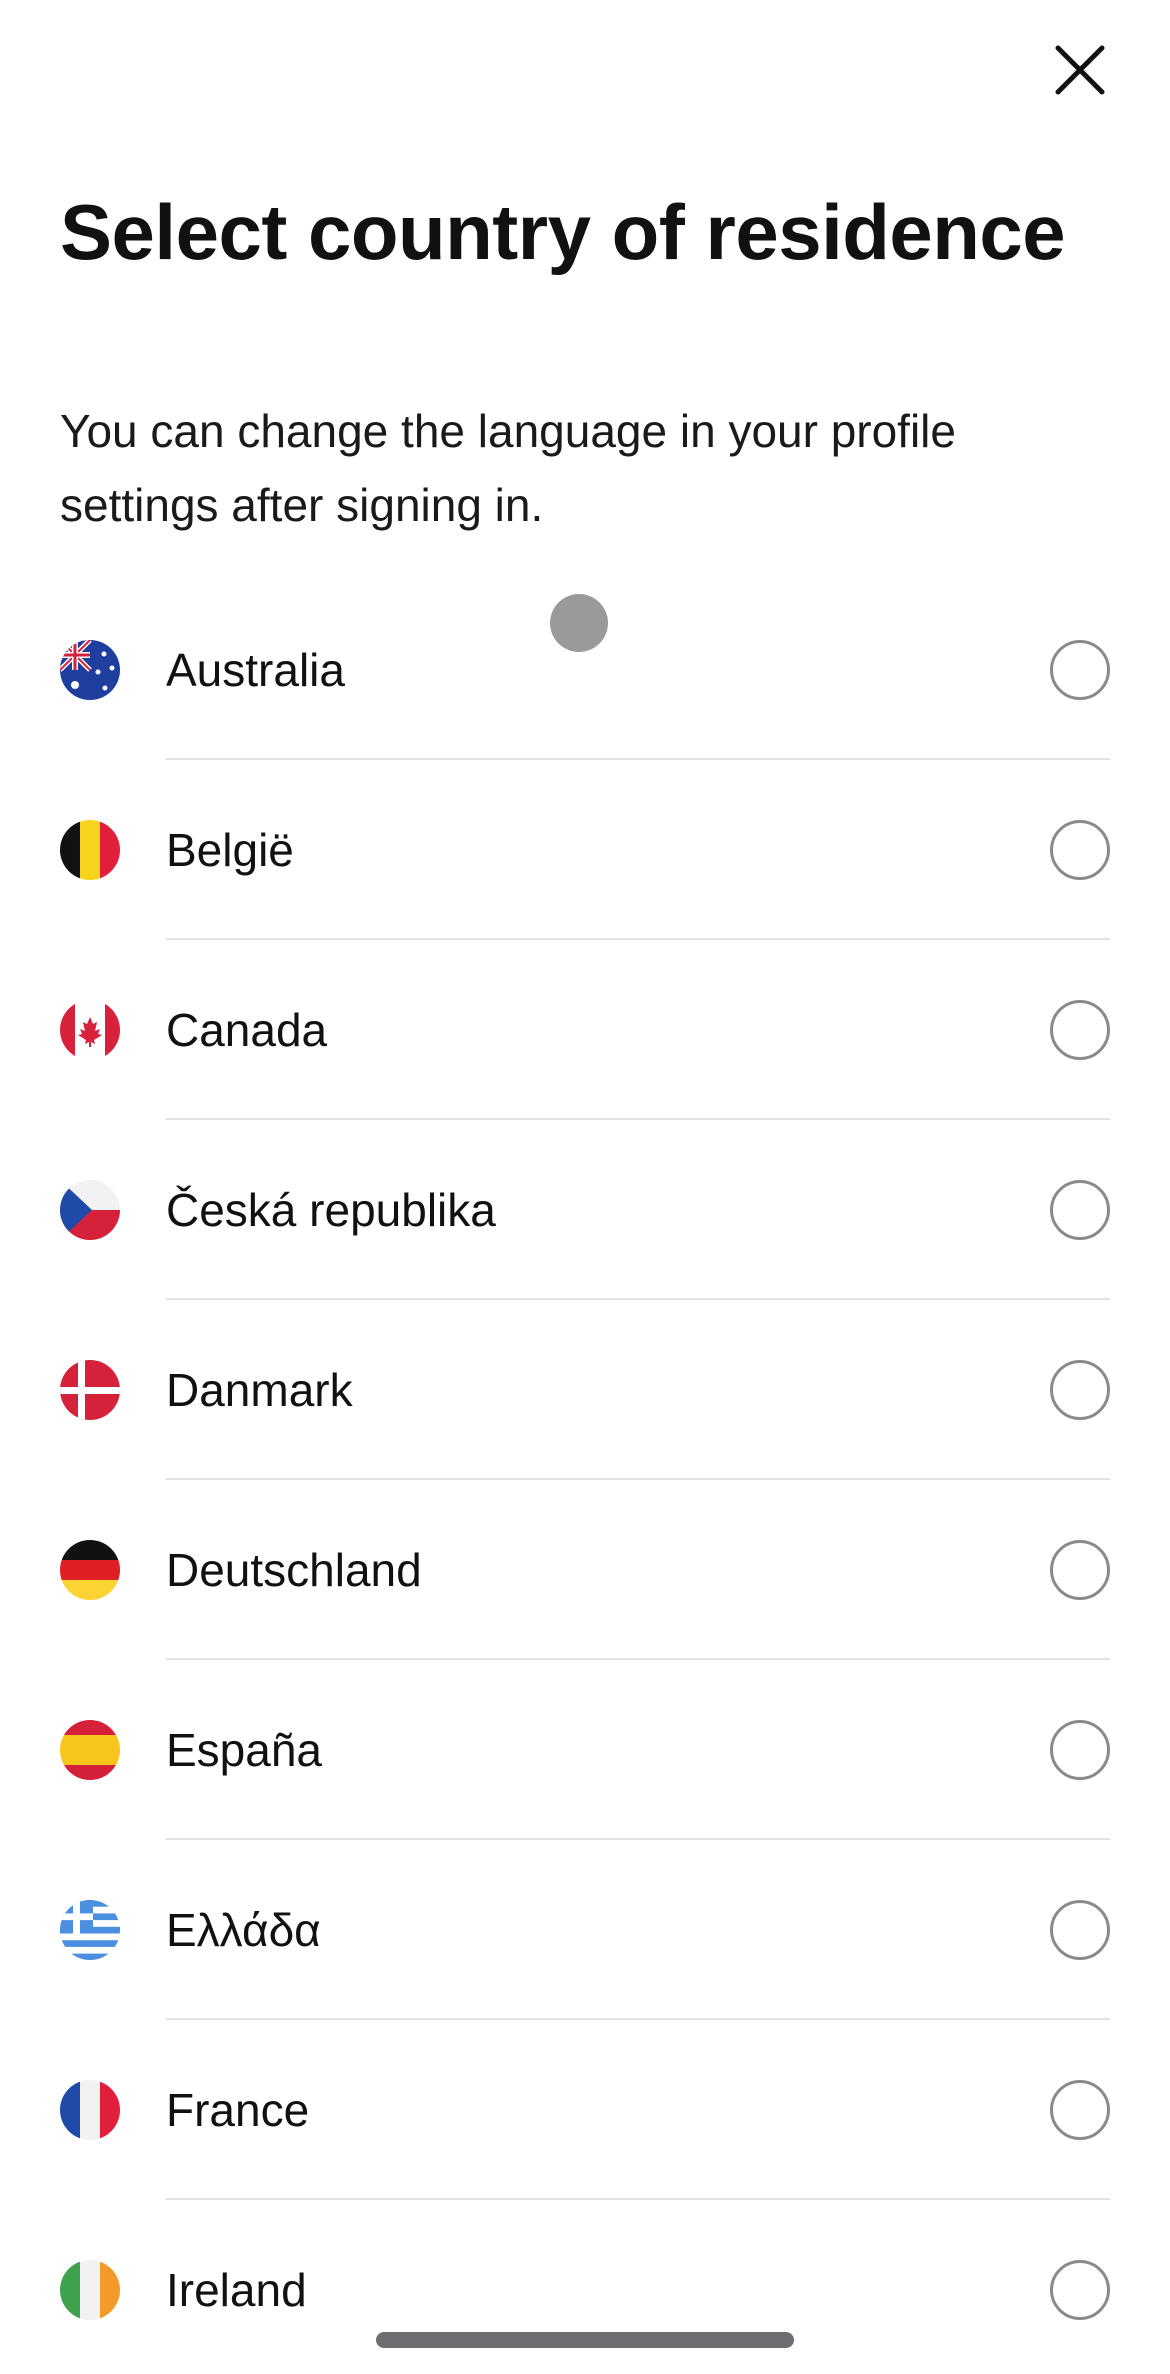 The height and width of the screenshot is (2374, 1170). What do you see at coordinates (238, 2110) in the screenshot?
I see `country-name: France` at bounding box center [238, 2110].